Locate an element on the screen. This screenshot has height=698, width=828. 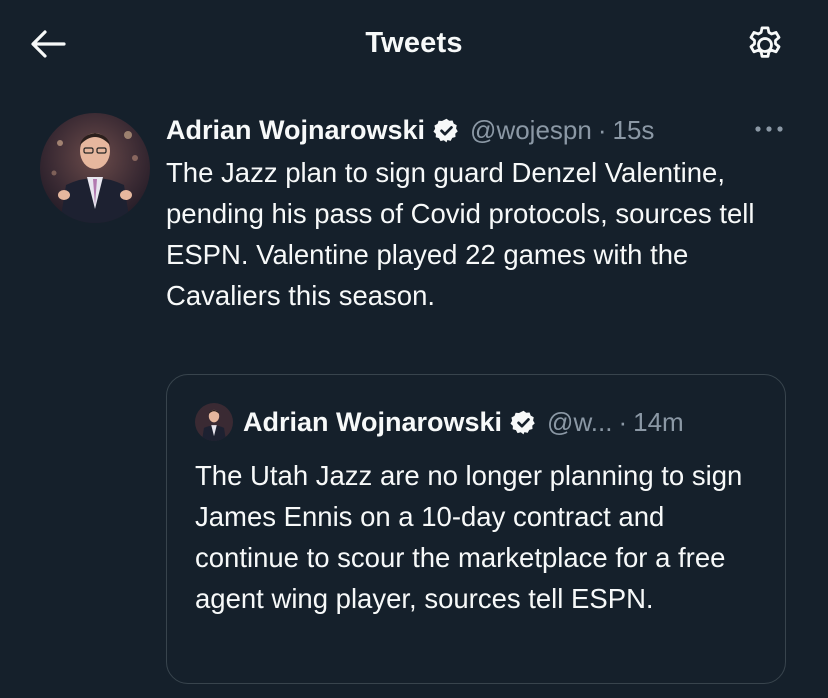
tweet-header: Adrian Wojnarowski @wojespn · 15s is located at coordinates (486, 130).